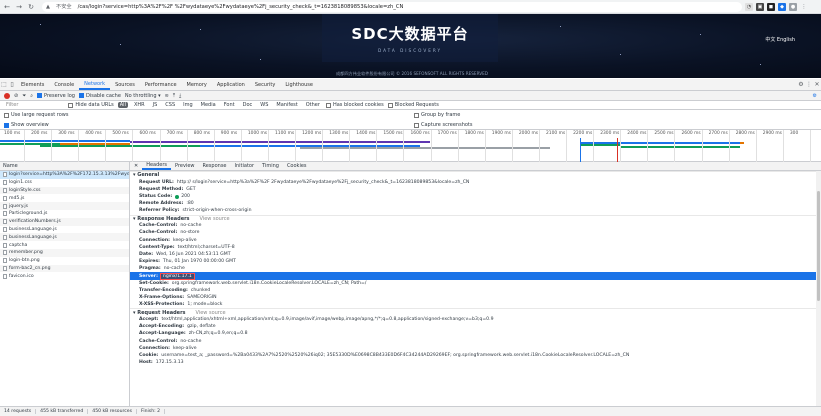 Image resolution: width=821 pixels, height=416 pixels. I want to click on tab-sources: Sources, so click(125, 84).